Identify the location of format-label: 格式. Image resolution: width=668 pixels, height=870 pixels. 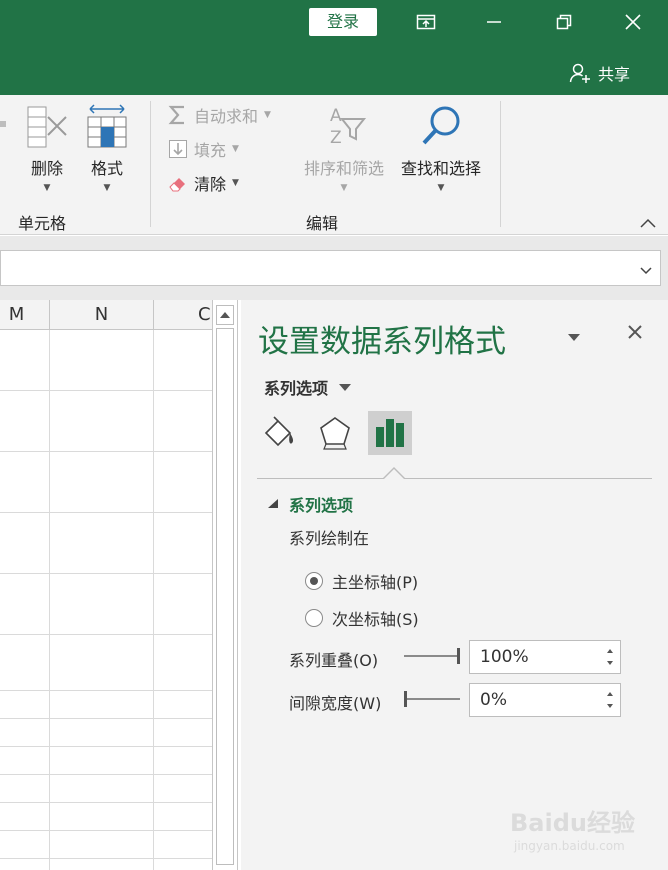
(106, 168).